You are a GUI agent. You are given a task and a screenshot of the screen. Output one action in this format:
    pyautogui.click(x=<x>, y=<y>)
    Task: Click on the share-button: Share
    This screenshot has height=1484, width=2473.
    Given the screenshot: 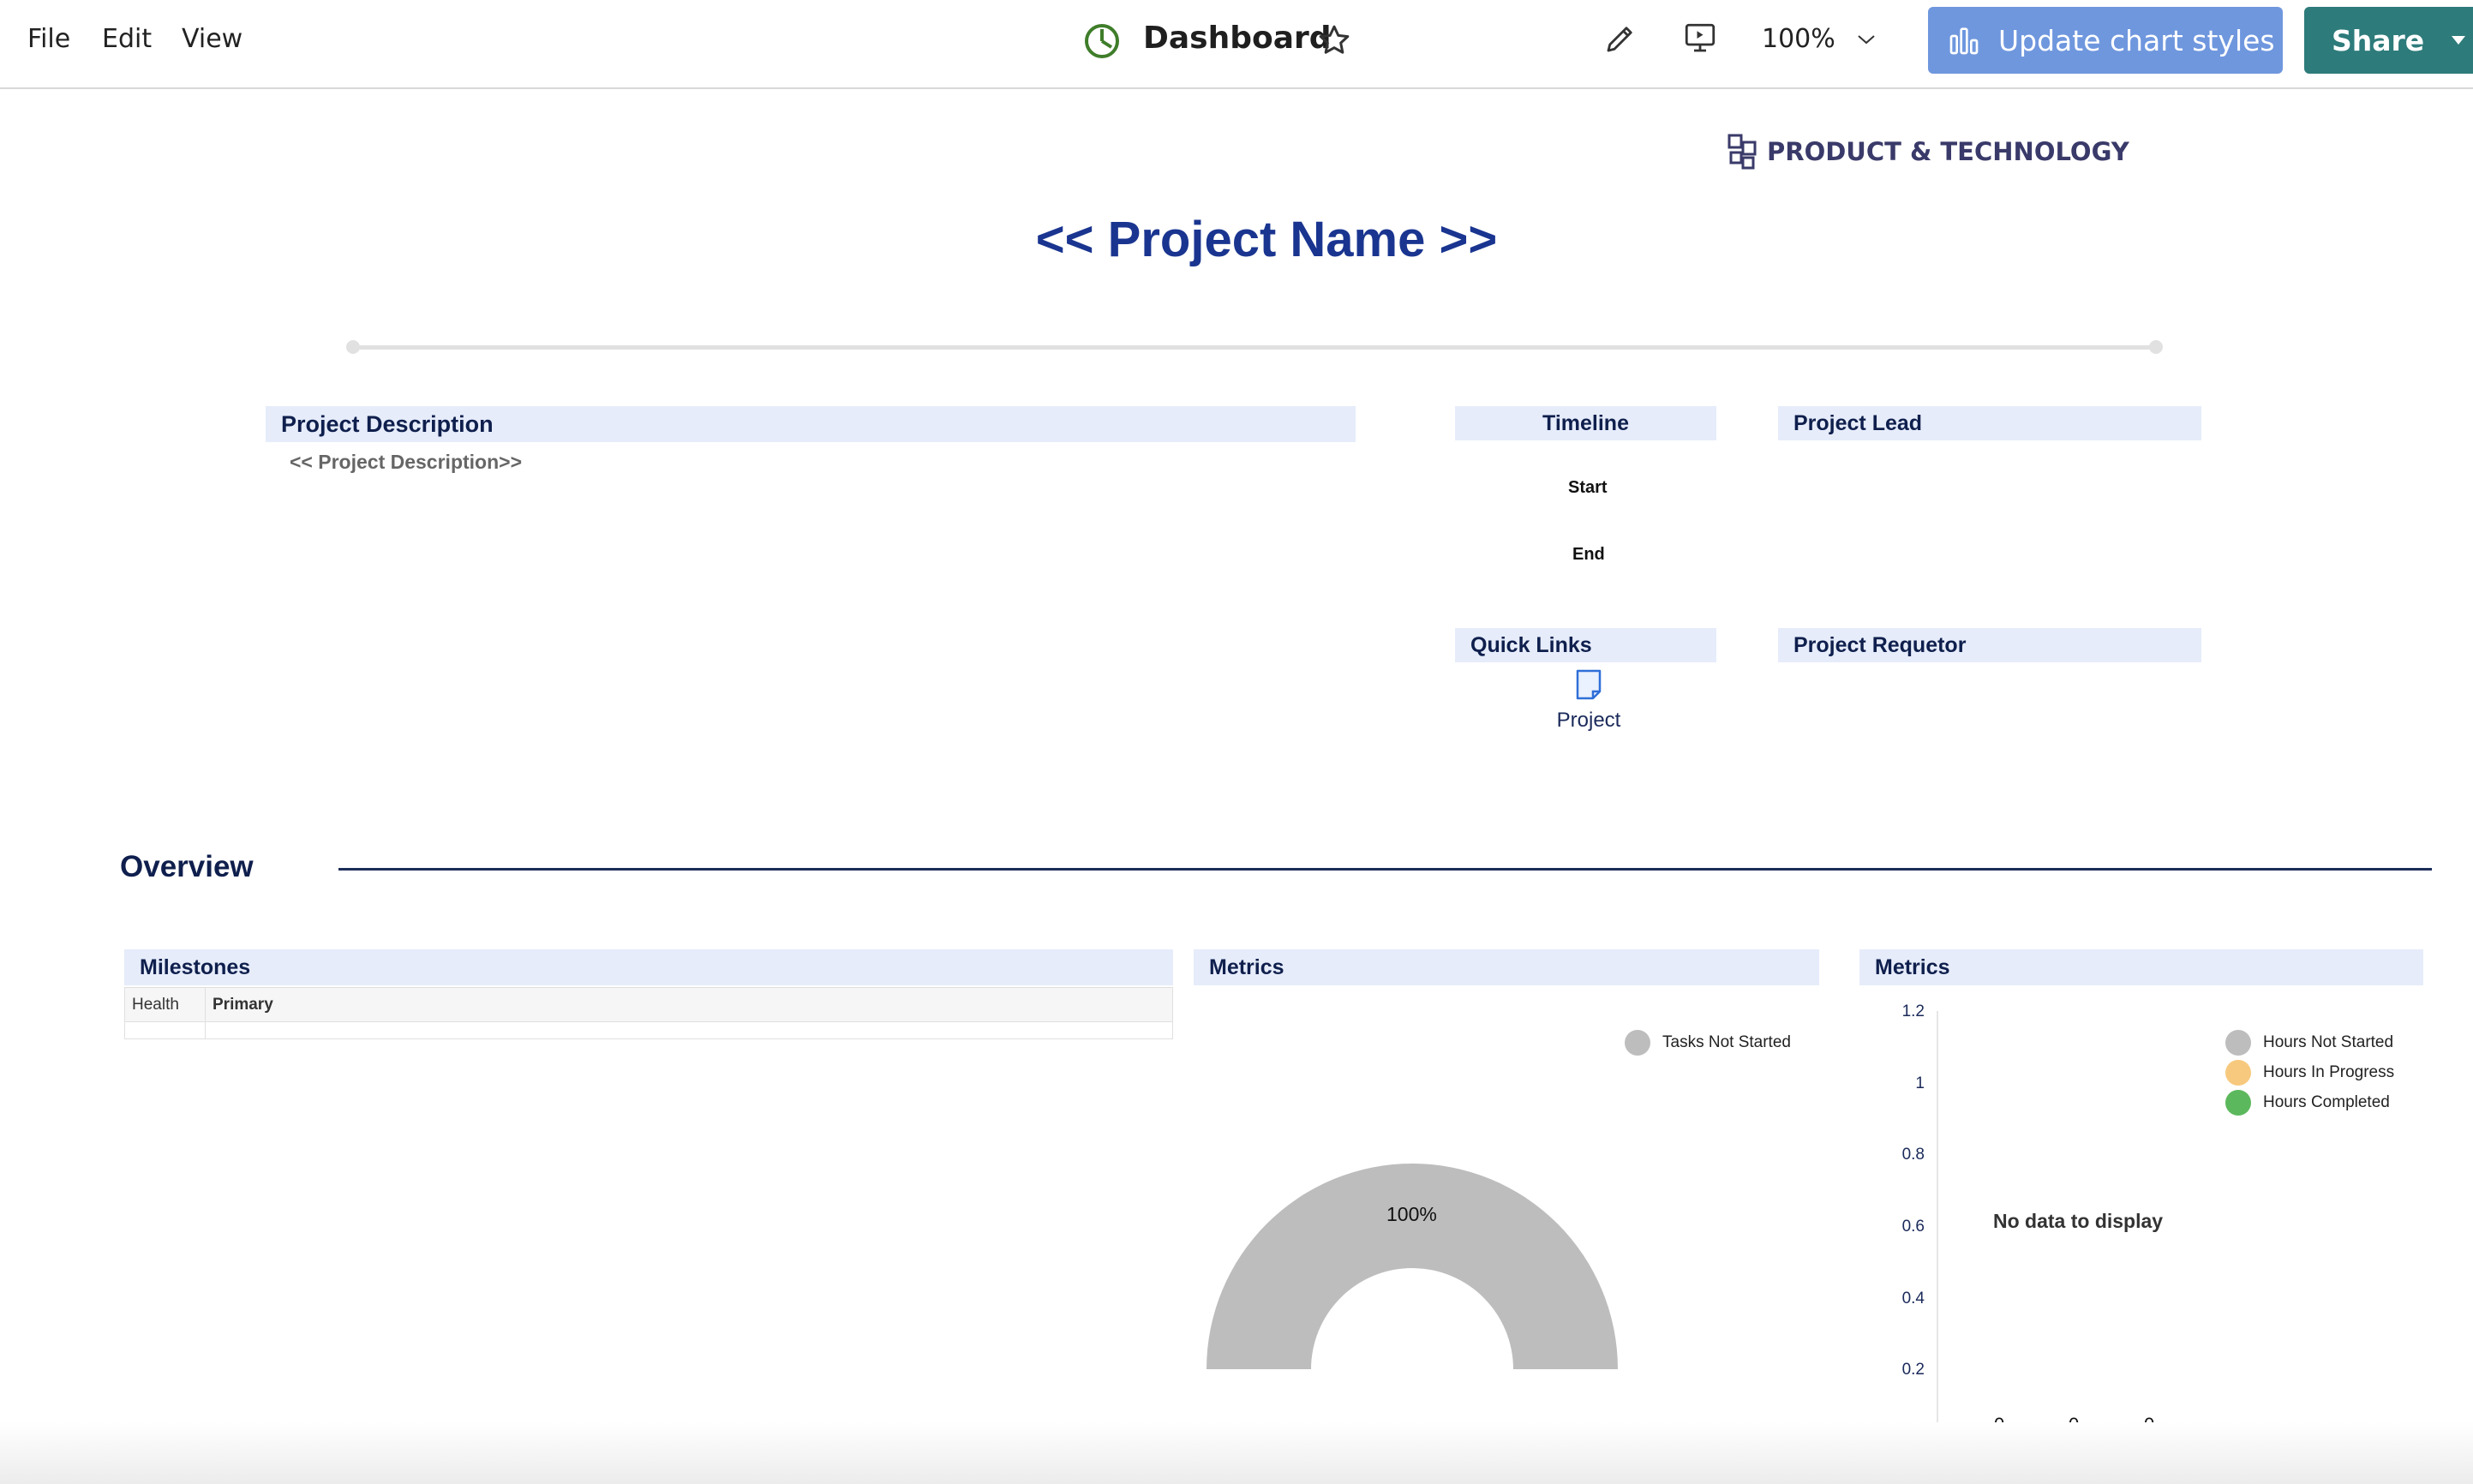 What is the action you would take?
    pyautogui.click(x=2388, y=41)
    